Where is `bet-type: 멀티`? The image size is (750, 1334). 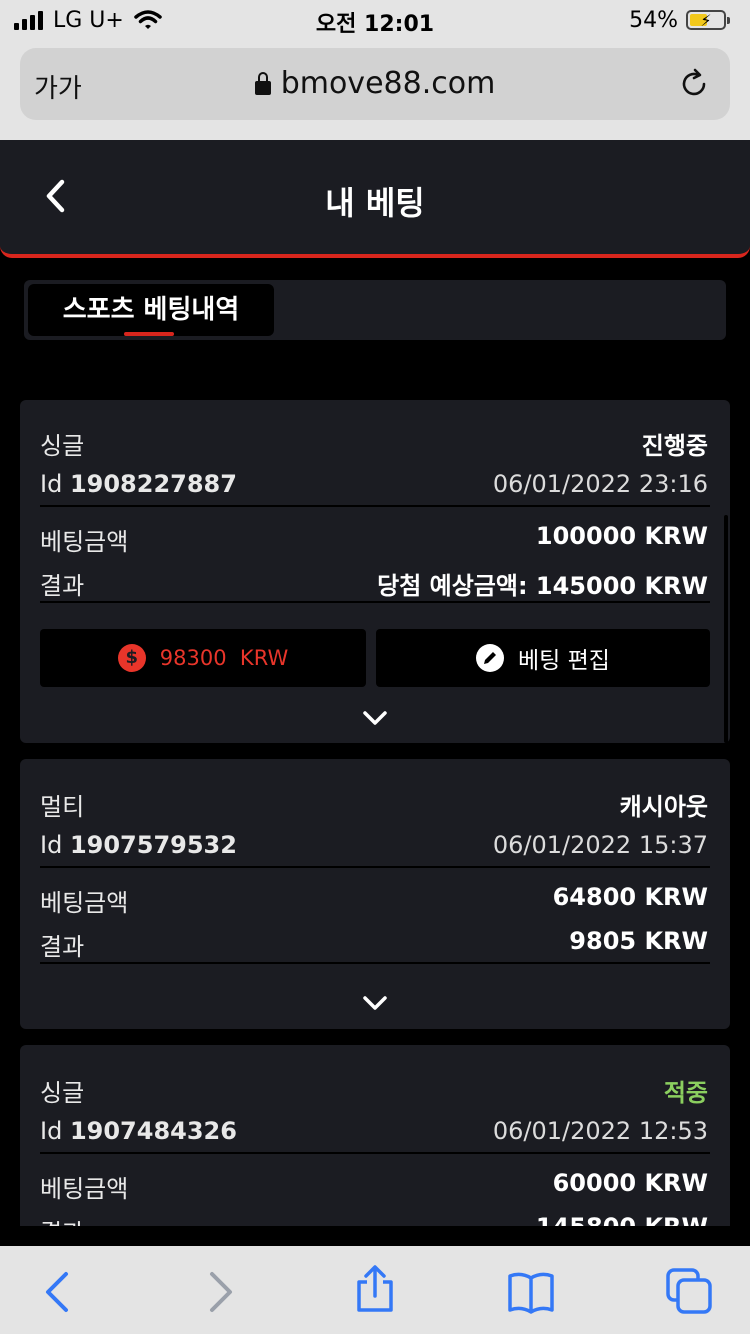 bet-type: 멀티 is located at coordinates (62, 807).